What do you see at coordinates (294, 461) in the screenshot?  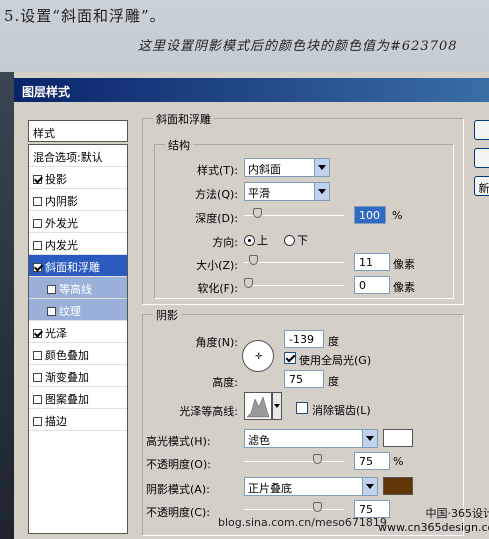 I see `highlight-opacity-track` at bounding box center [294, 461].